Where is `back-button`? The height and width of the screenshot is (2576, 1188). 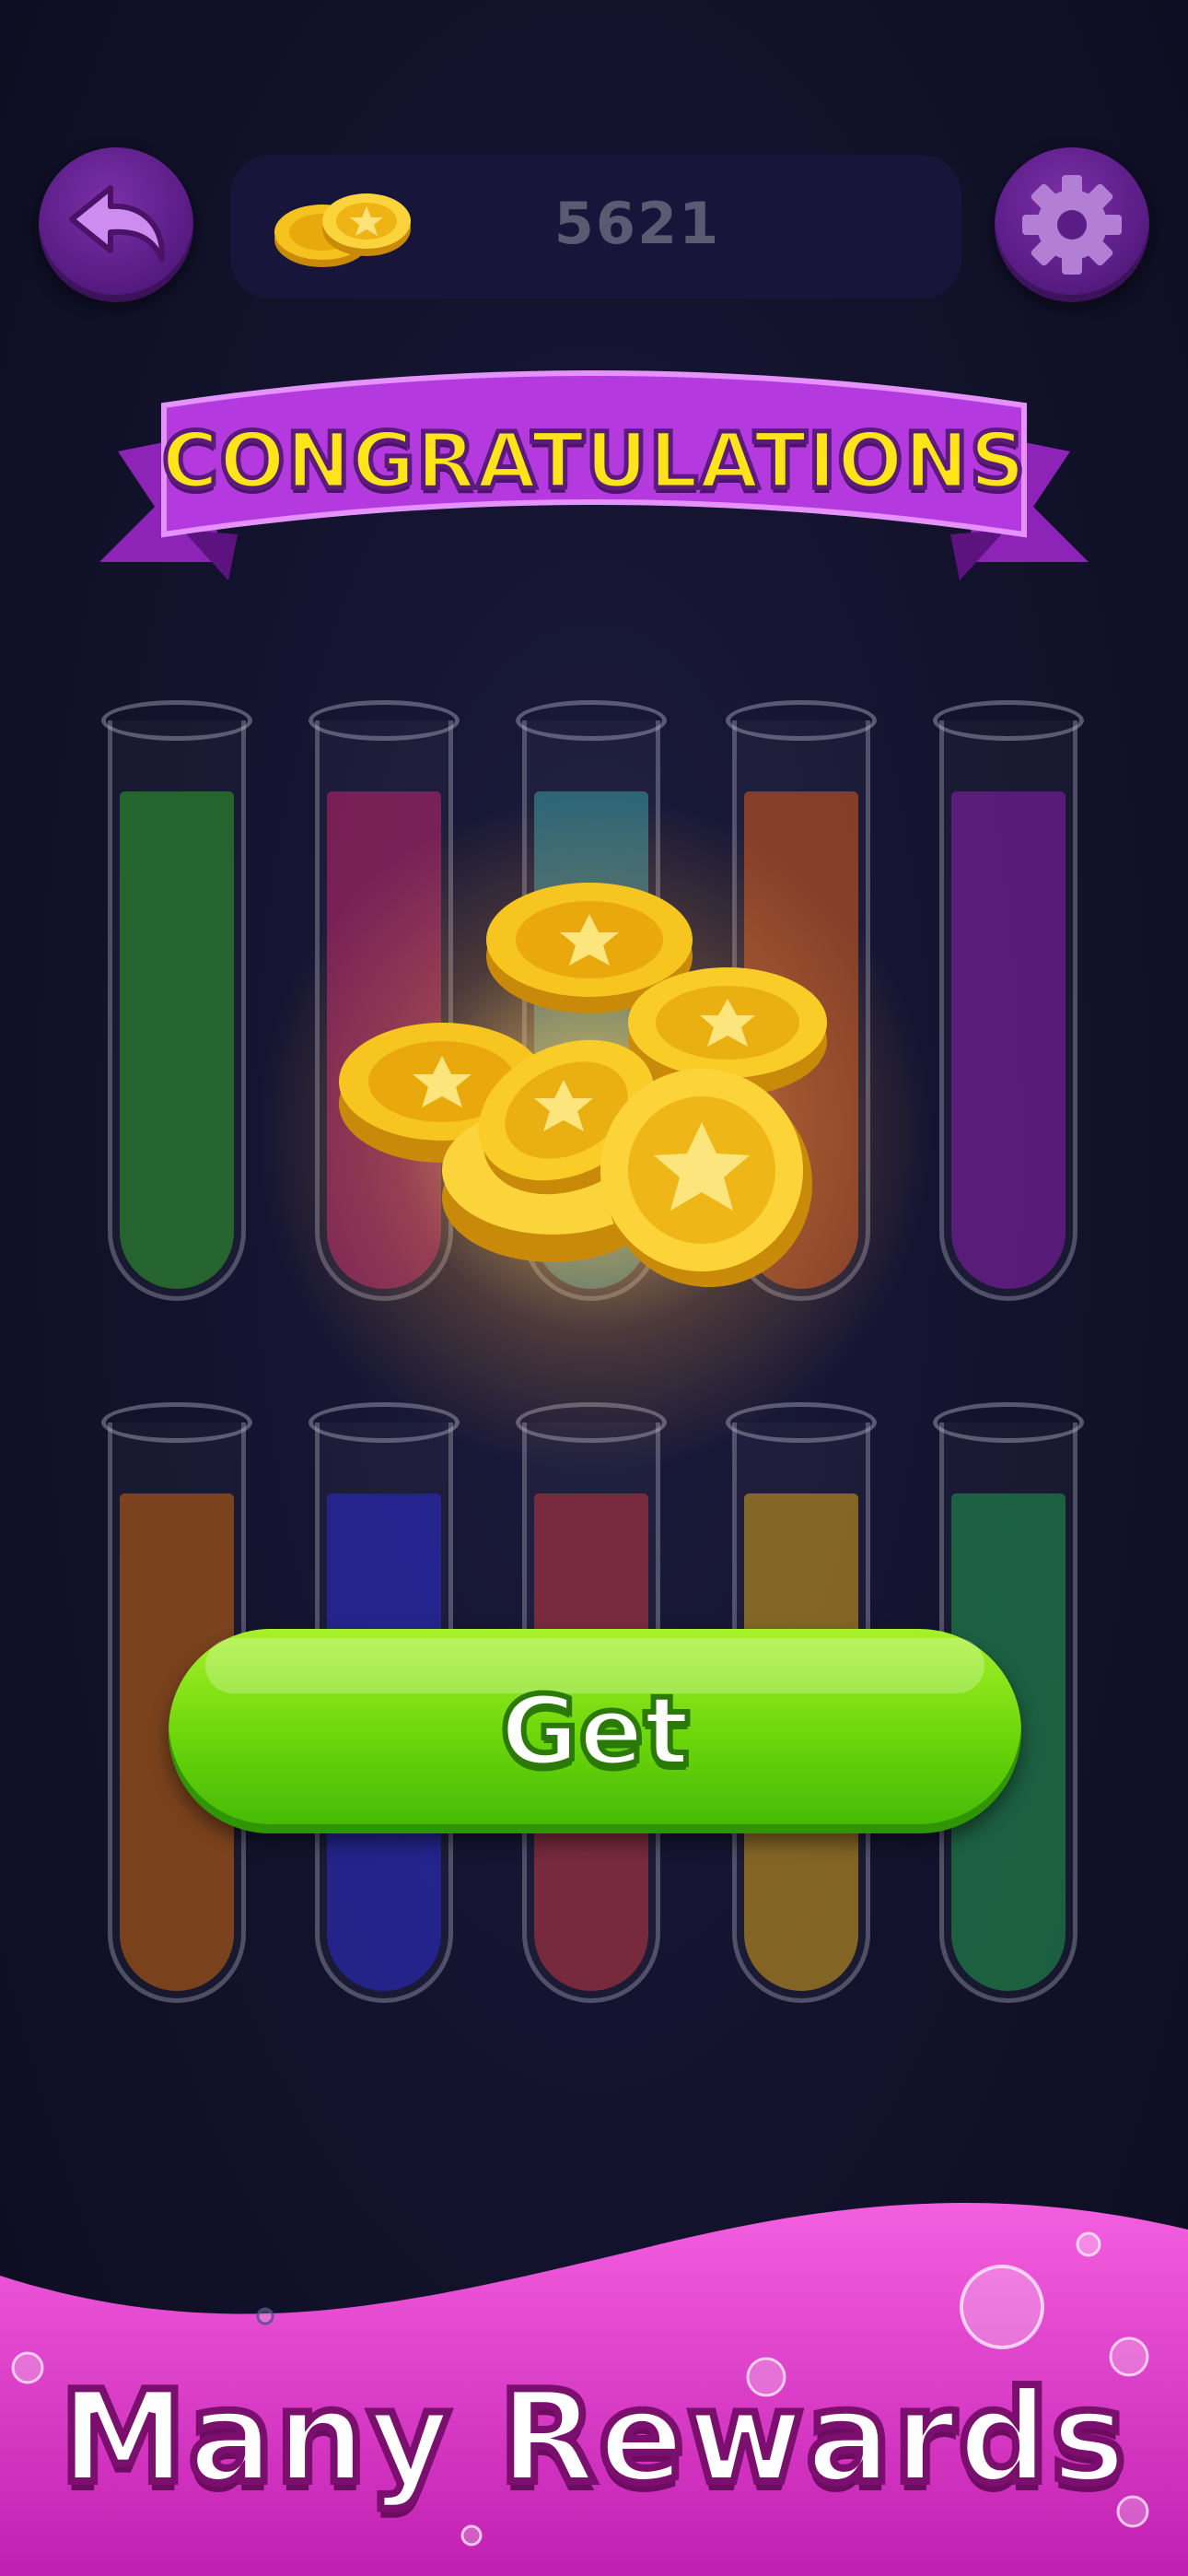
back-button is located at coordinates (116, 224).